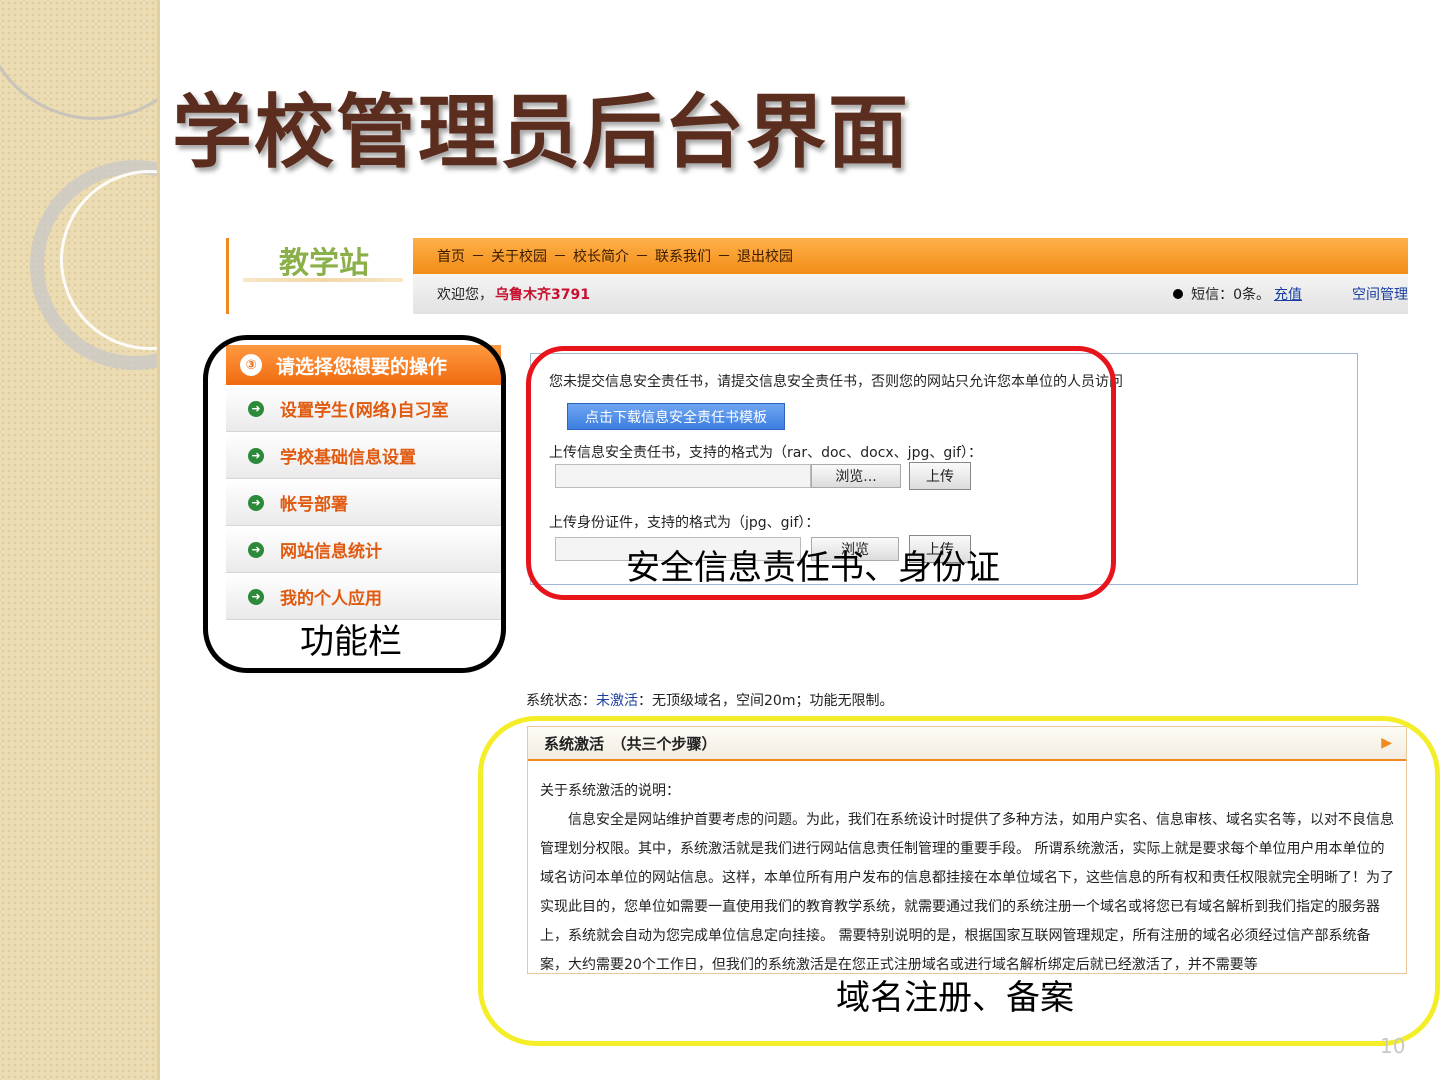 This screenshot has height=1080, width=1440. What do you see at coordinates (542, 295) in the screenshot?
I see `username: 乌鲁木齐3791` at bounding box center [542, 295].